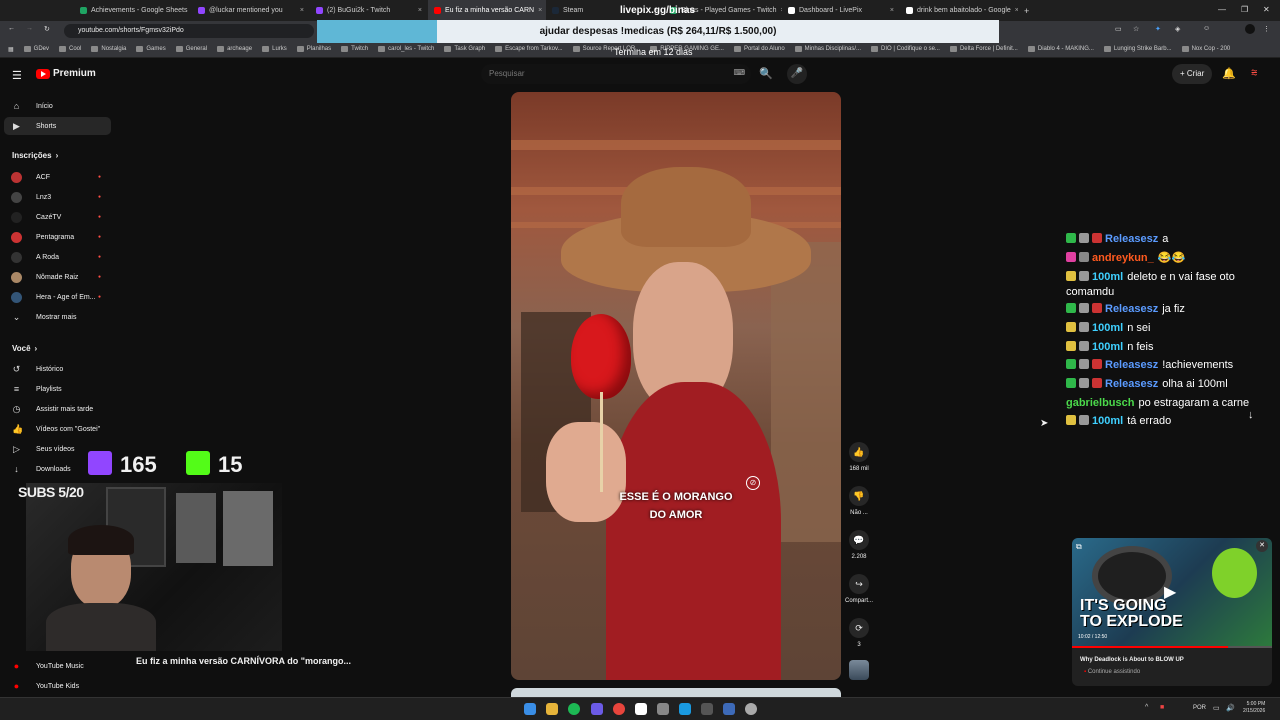 The image size is (1280, 720). I want to click on chat-username: andreykun_, so click(1123, 258).